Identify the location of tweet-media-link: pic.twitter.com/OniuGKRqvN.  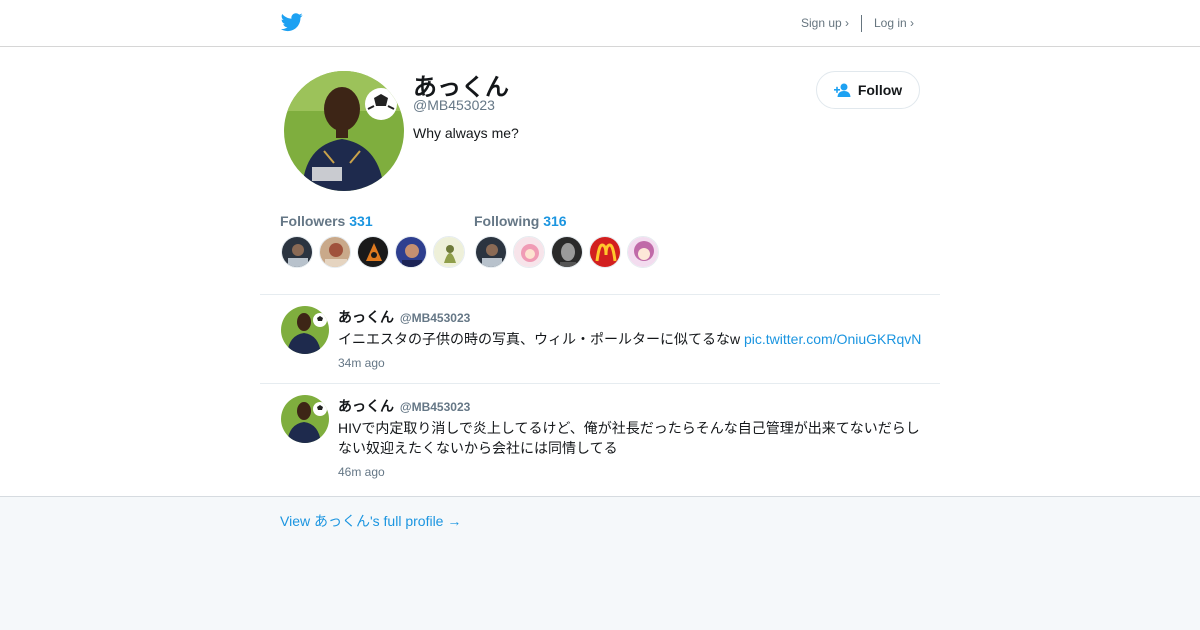
(832, 339).